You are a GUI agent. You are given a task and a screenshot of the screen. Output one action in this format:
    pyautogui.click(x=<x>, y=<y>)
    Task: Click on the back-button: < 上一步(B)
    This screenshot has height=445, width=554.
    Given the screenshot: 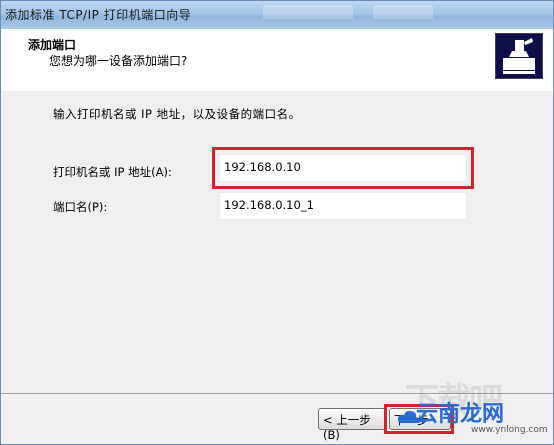 What is the action you would take?
    pyautogui.click(x=352, y=425)
    